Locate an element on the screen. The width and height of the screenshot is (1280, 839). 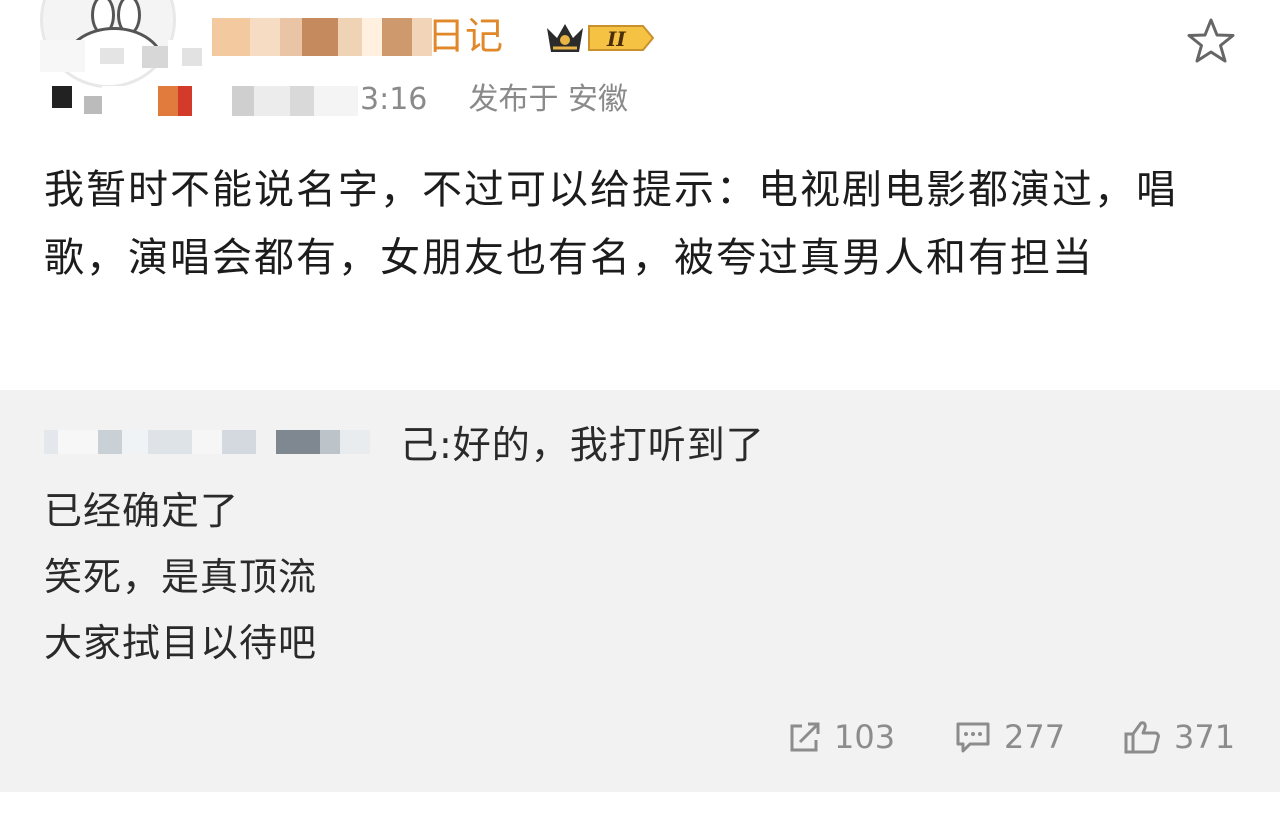
comment-count: 277 is located at coordinates (1035, 737).